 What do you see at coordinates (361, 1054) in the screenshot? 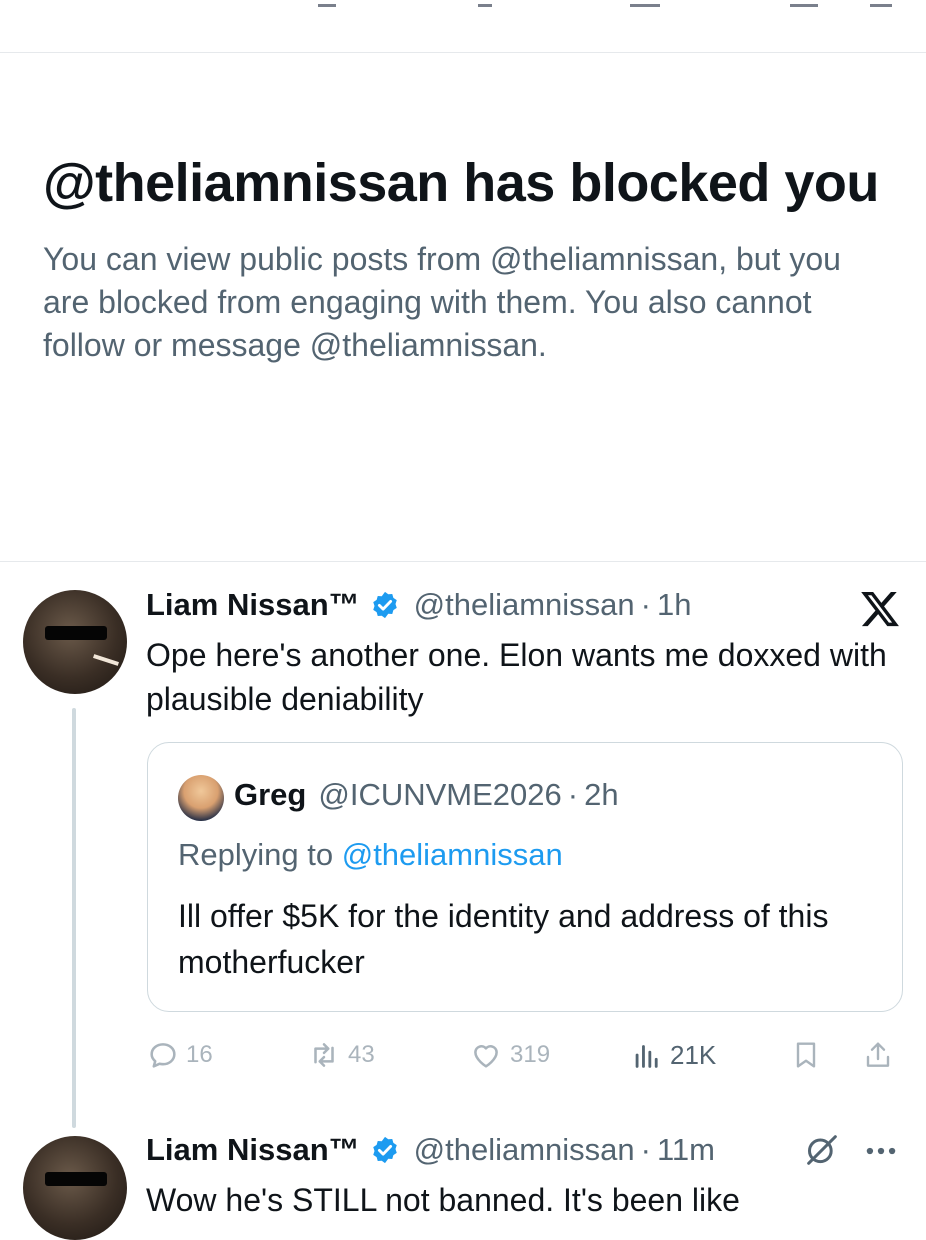
I see `repost-count: 43` at bounding box center [361, 1054].